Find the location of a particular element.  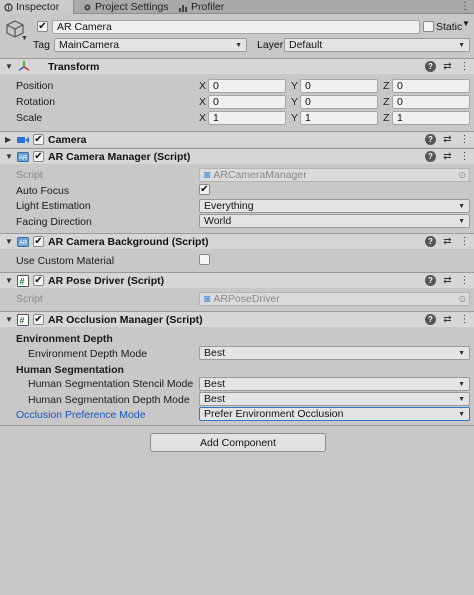

rotation-z-field: 0 is located at coordinates (431, 102).